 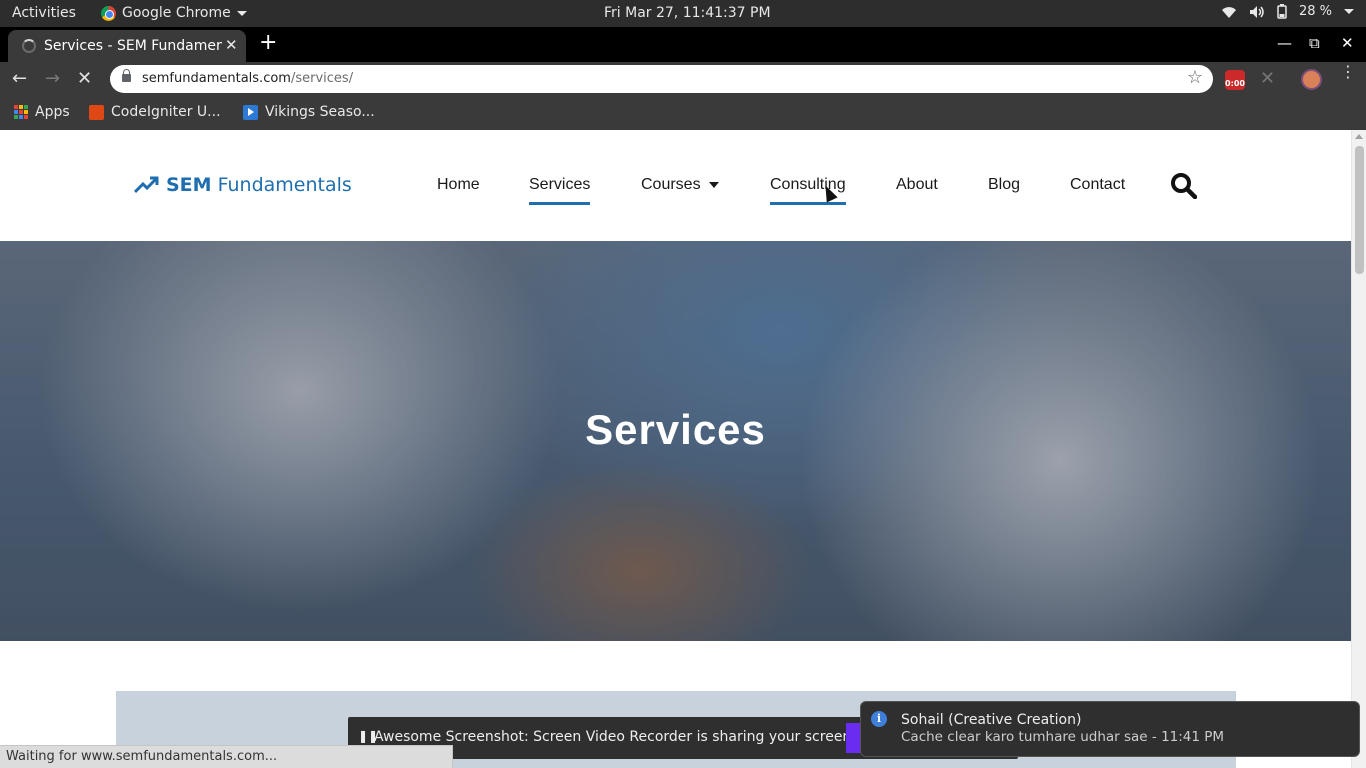 What do you see at coordinates (1004, 185) in the screenshot?
I see `nav-blog: Blog` at bounding box center [1004, 185].